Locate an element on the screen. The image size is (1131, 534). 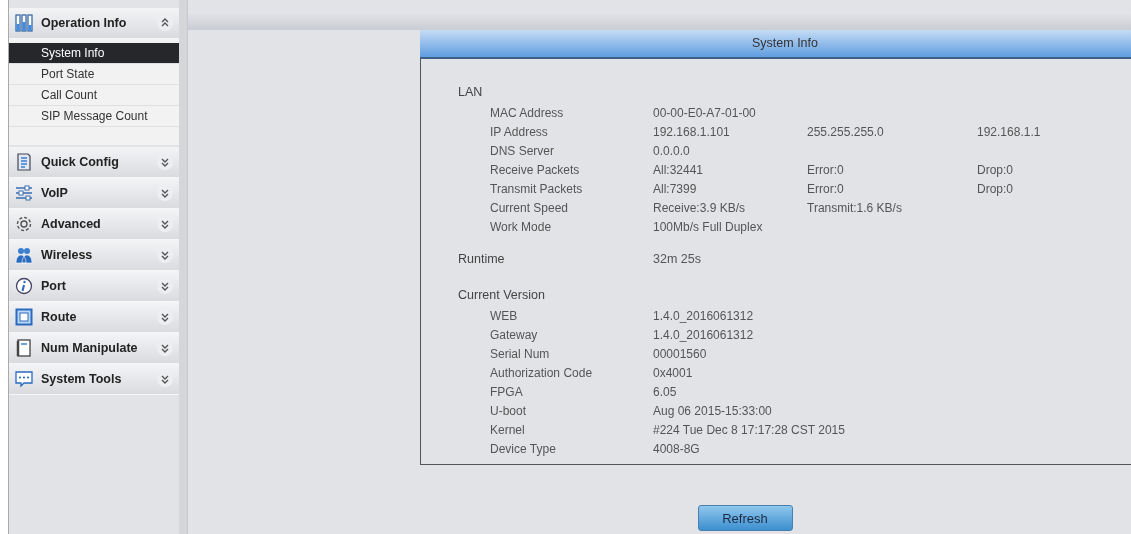
menu-header: Advanced is located at coordinates (94, 224).